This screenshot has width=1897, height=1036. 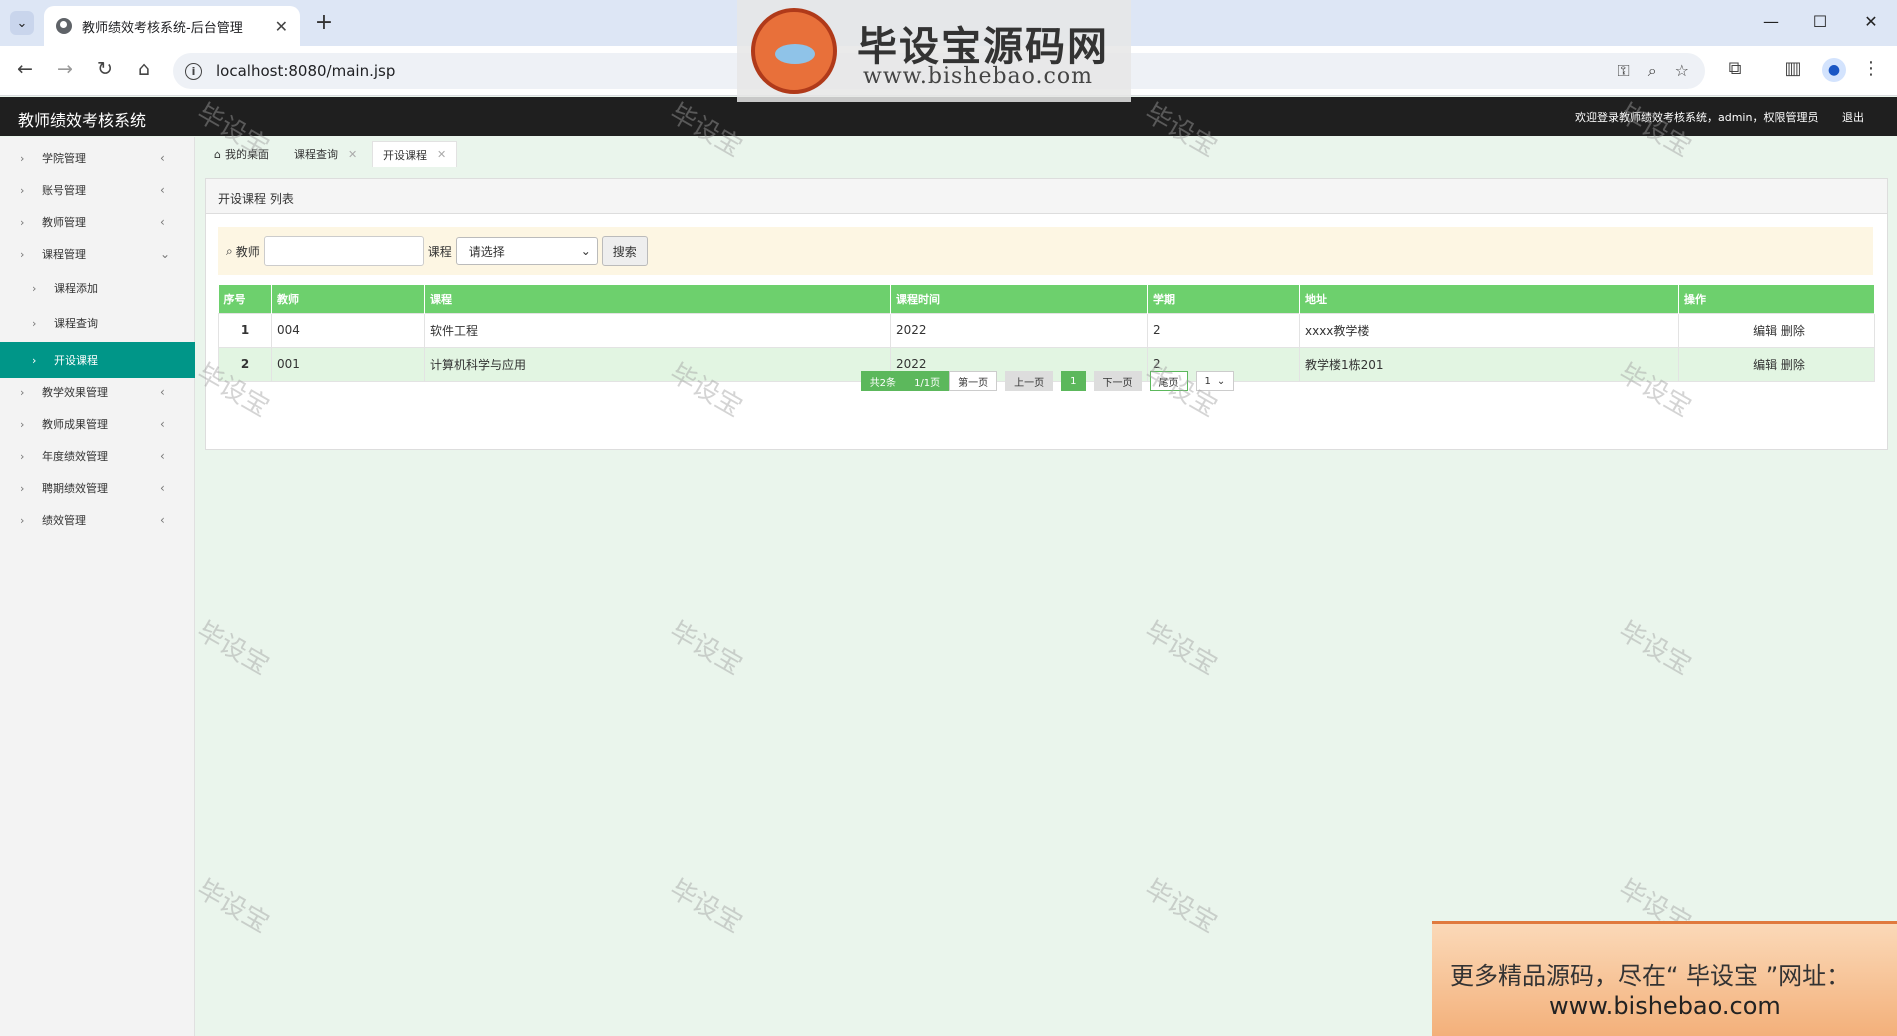 What do you see at coordinates (193, 71) in the screenshot?
I see `info-icon: i` at bounding box center [193, 71].